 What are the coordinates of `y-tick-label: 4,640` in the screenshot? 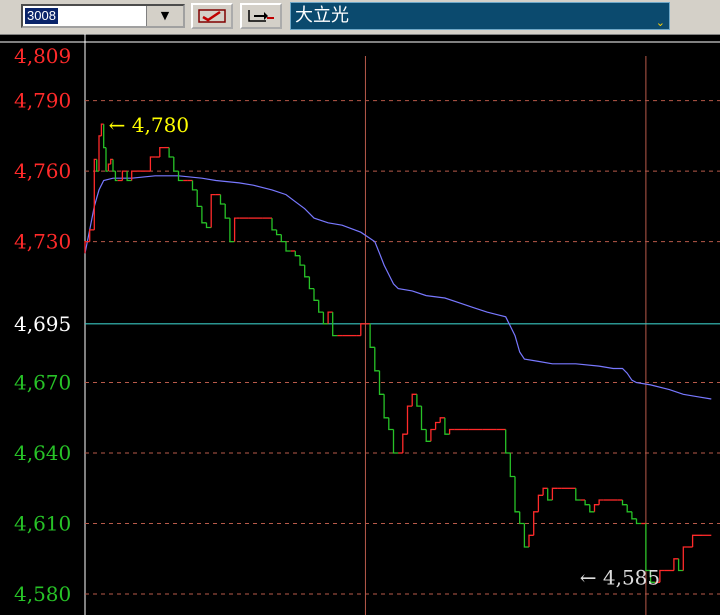 It's located at (42, 453).